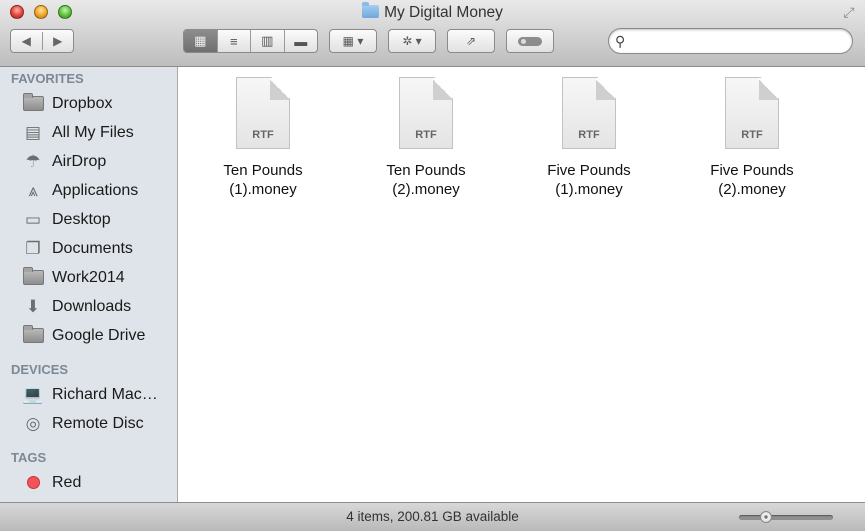 The height and width of the screenshot is (531, 865). Describe the element at coordinates (740, 42) in the screenshot. I see `search-input` at that location.